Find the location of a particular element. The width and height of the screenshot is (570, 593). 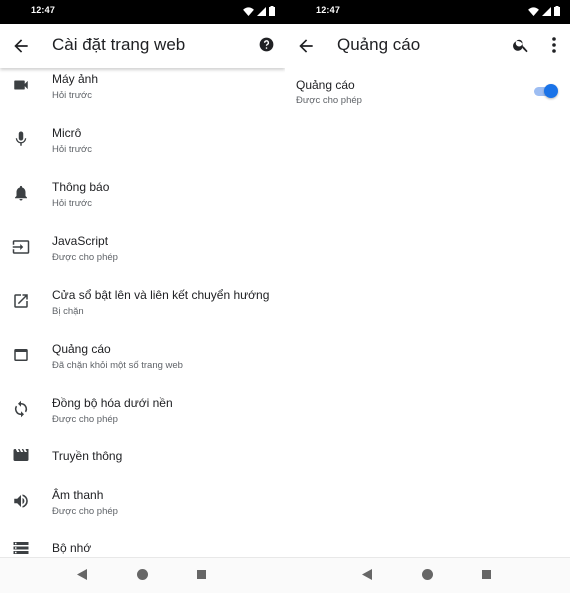

more-vert-icon is located at coordinates (554, 45).